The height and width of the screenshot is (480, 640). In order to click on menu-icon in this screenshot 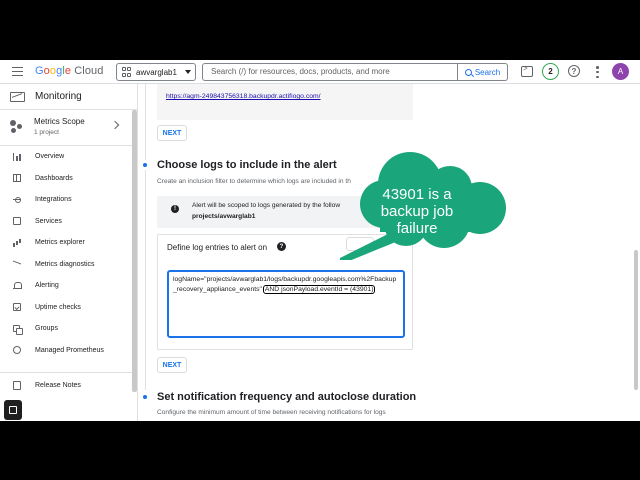, I will do `click(17, 71)`.